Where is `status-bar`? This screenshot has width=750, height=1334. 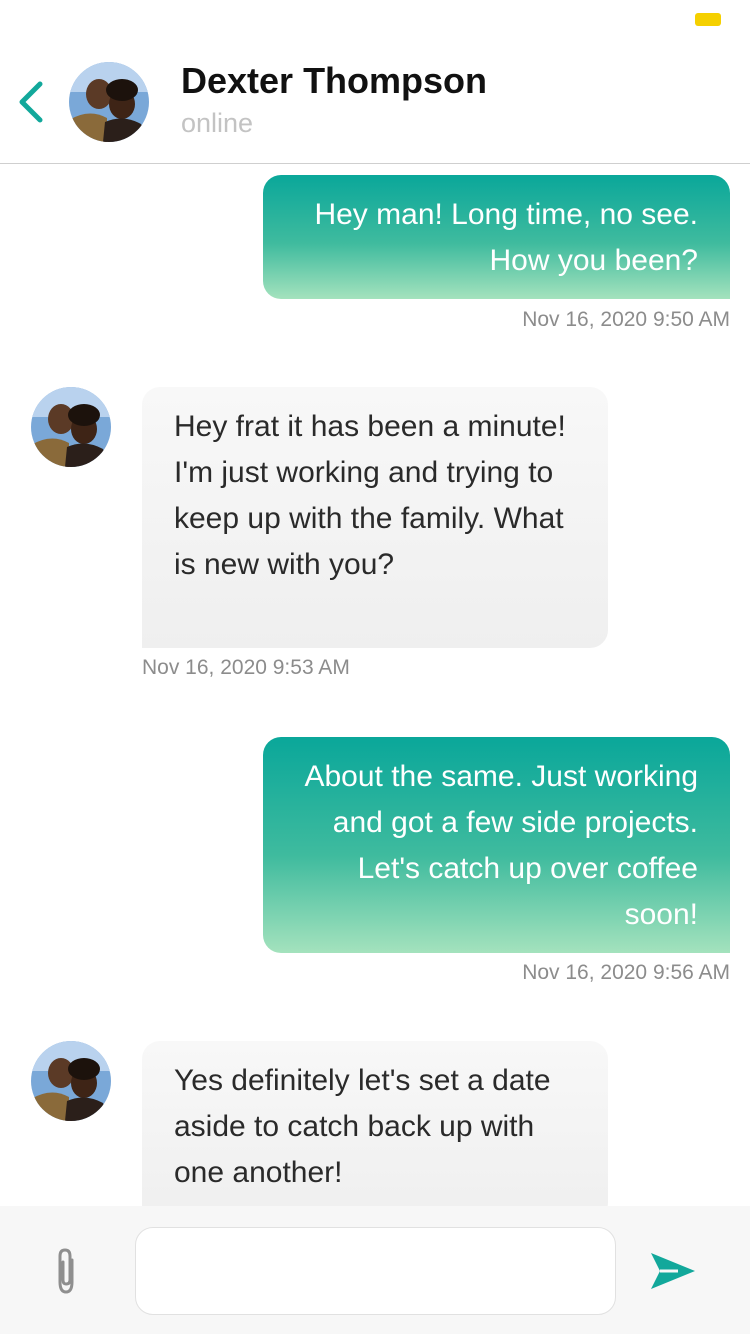 status-bar is located at coordinates (375, 20).